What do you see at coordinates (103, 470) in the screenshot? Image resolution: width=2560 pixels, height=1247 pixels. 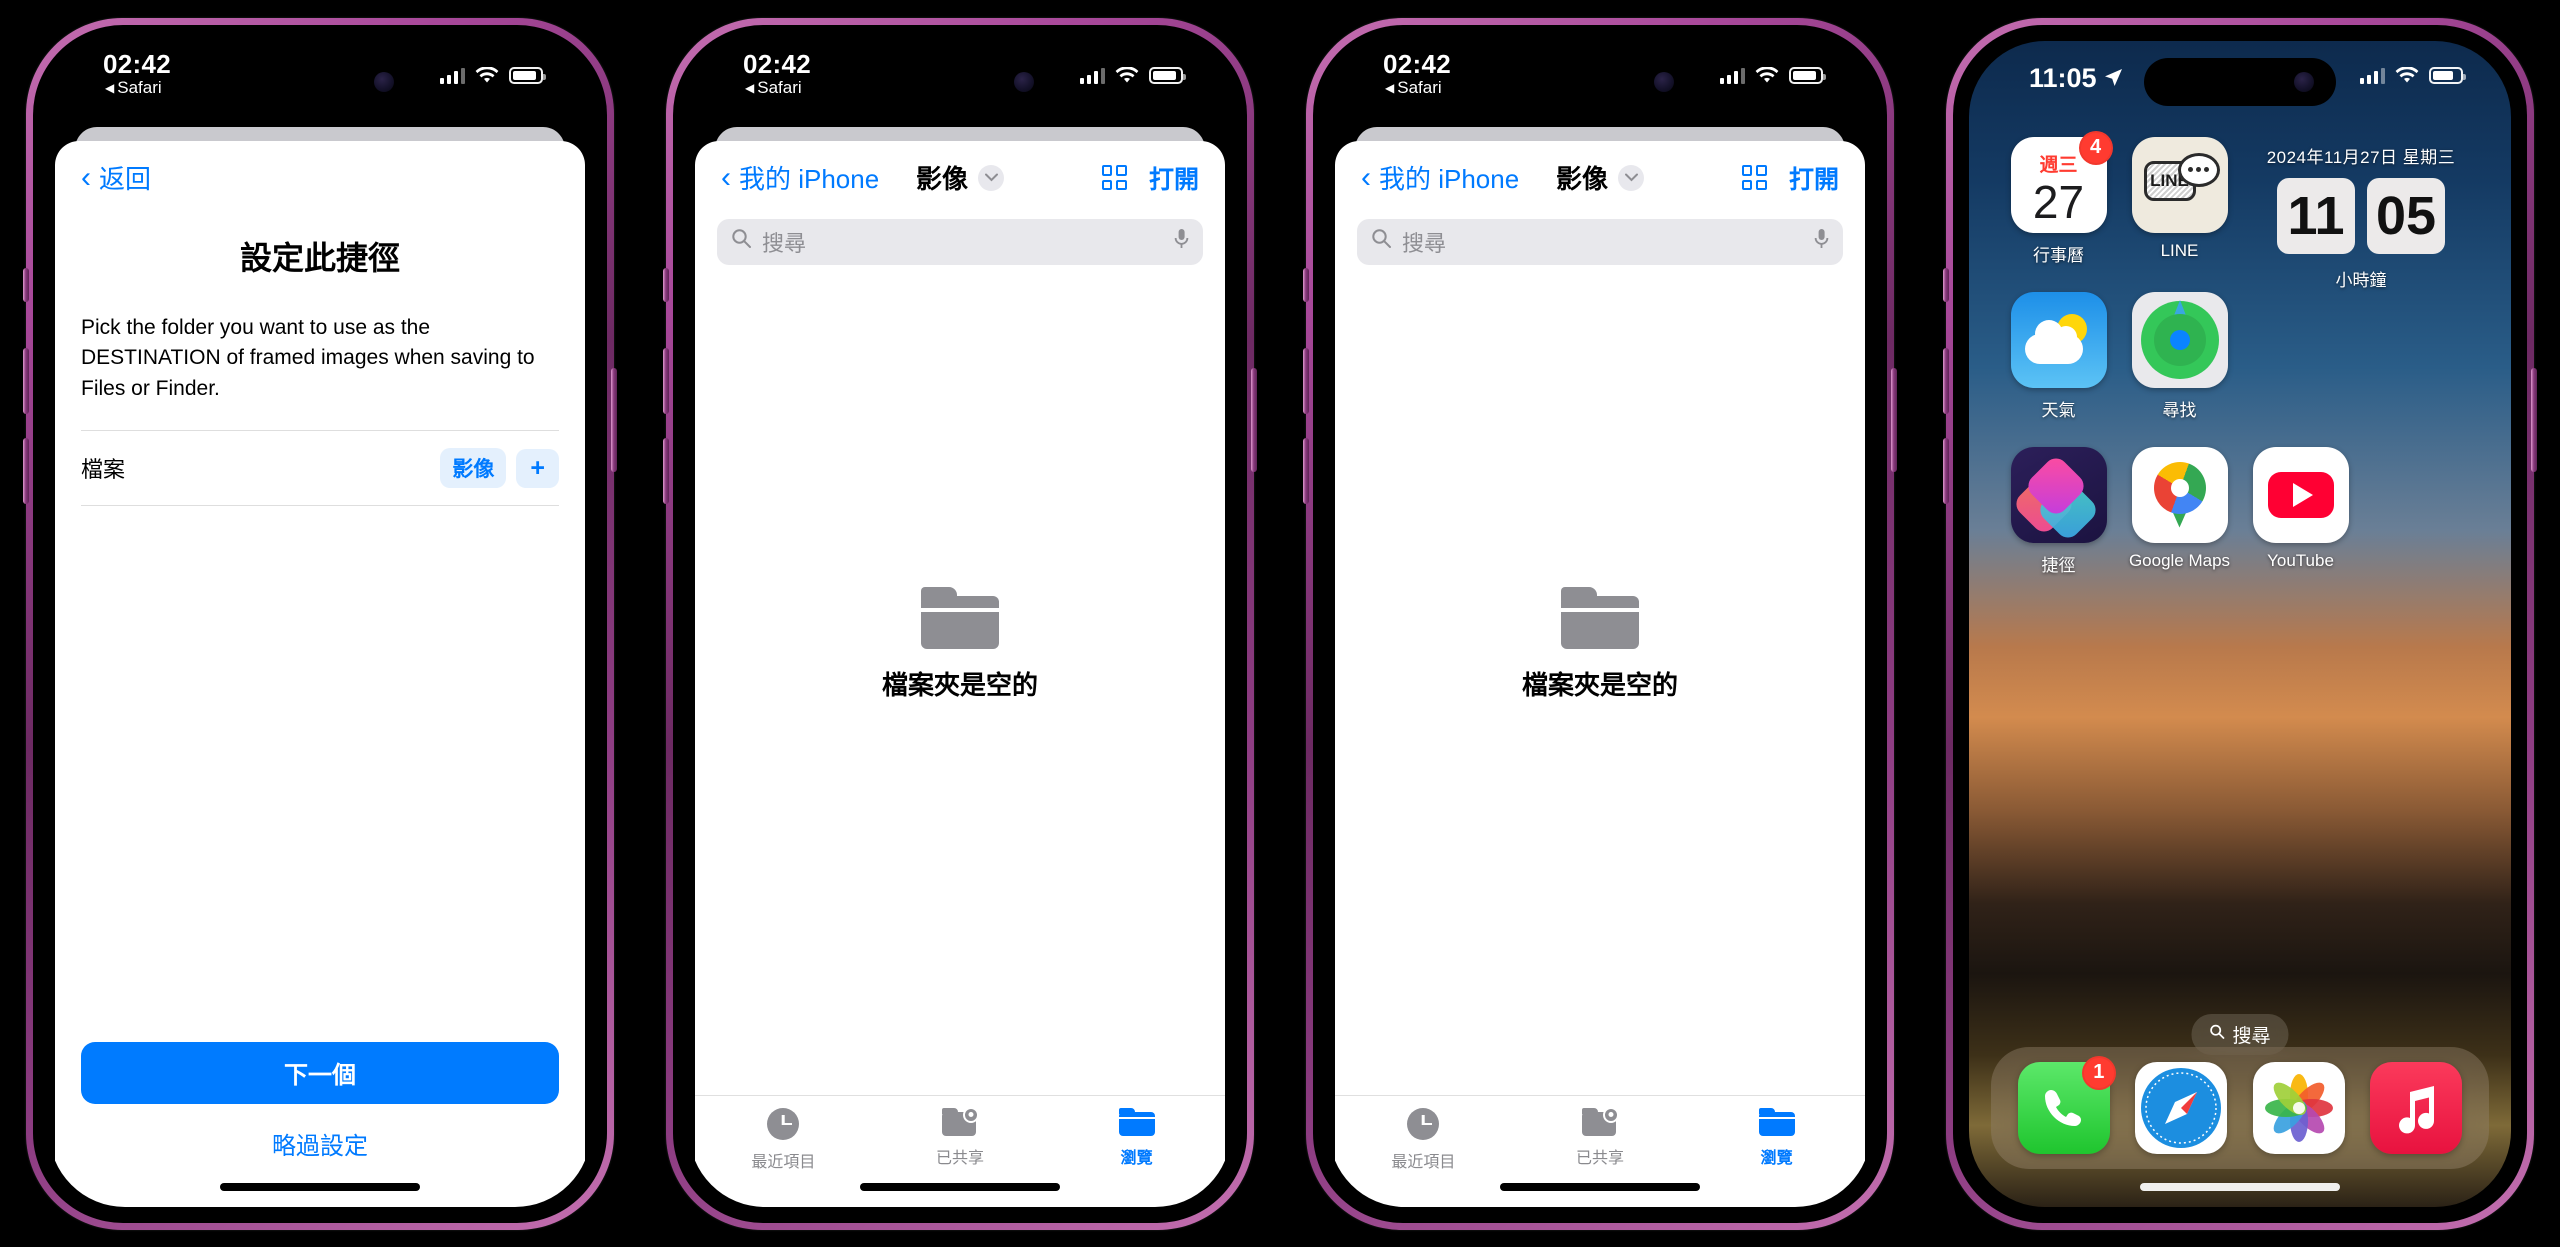 I see `folder-config-label: 檔案` at bounding box center [103, 470].